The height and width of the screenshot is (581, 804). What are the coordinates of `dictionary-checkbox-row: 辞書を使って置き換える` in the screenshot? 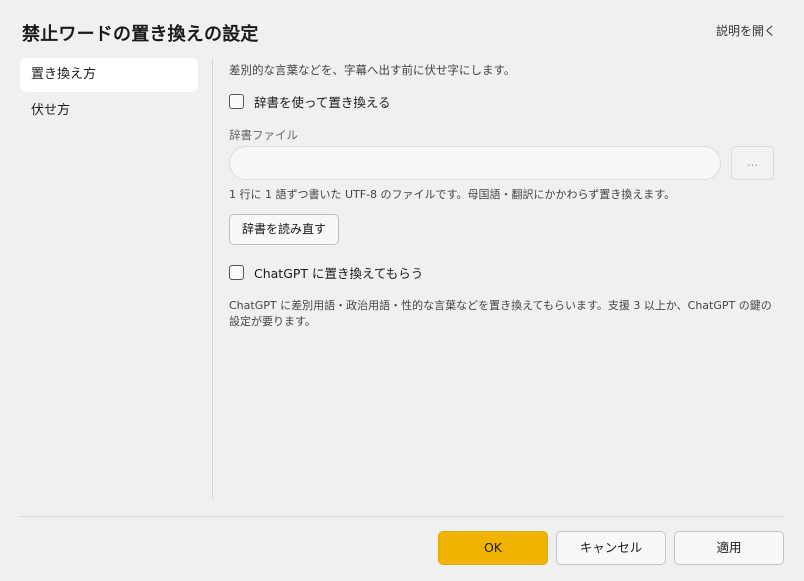 It's located at (310, 101).